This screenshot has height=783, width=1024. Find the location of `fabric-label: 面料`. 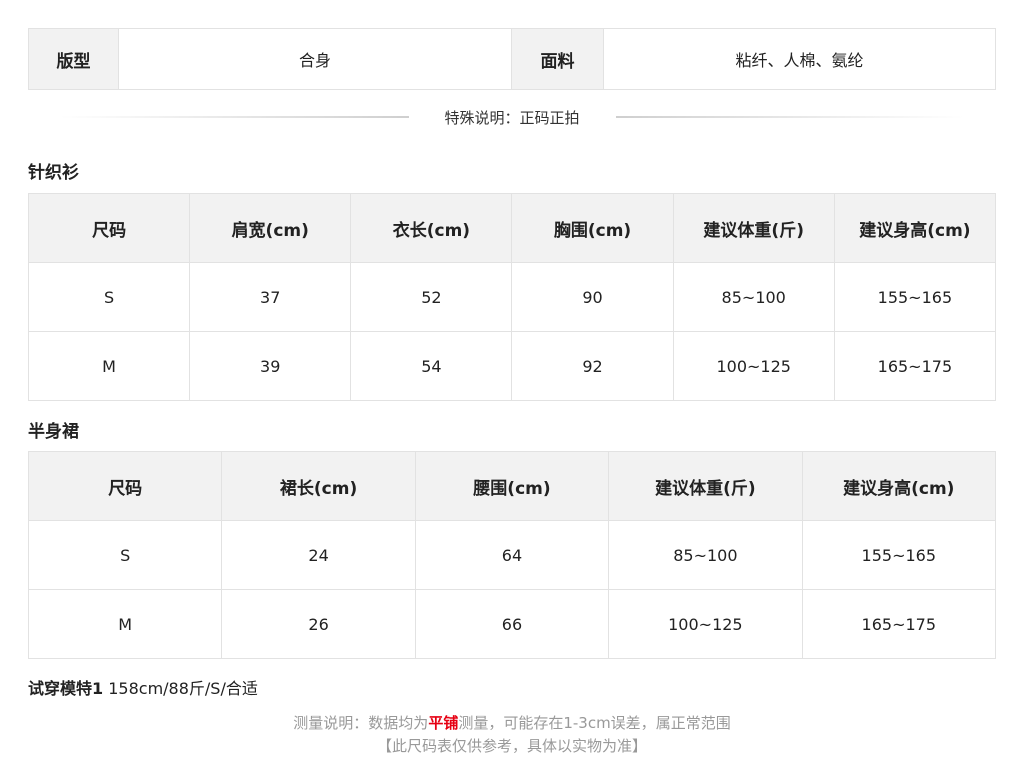

fabric-label: 面料 is located at coordinates (558, 59).